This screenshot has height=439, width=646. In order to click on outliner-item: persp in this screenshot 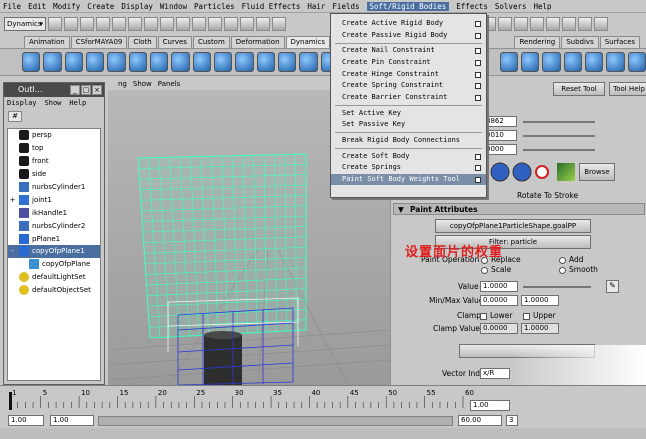, I will do `click(54, 135)`.